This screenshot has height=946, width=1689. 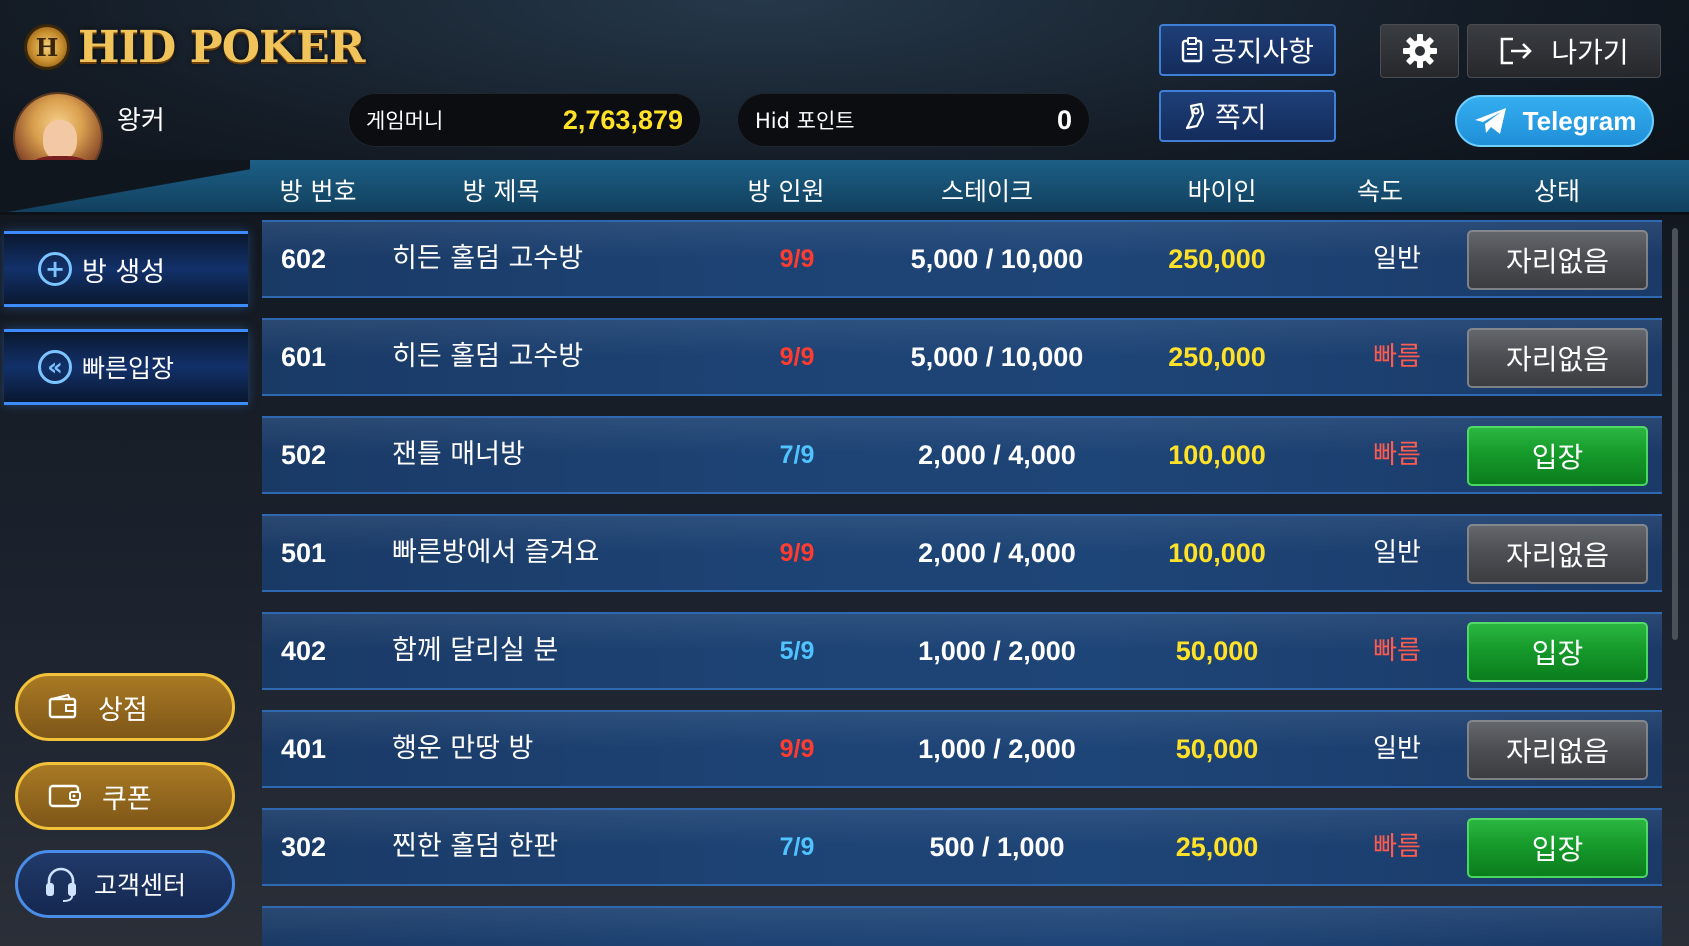 I want to click on room-row: 402 함께 달리실 분 5/9 1,000 / 2,000 50,000 빠름 입장, so click(x=962, y=651).